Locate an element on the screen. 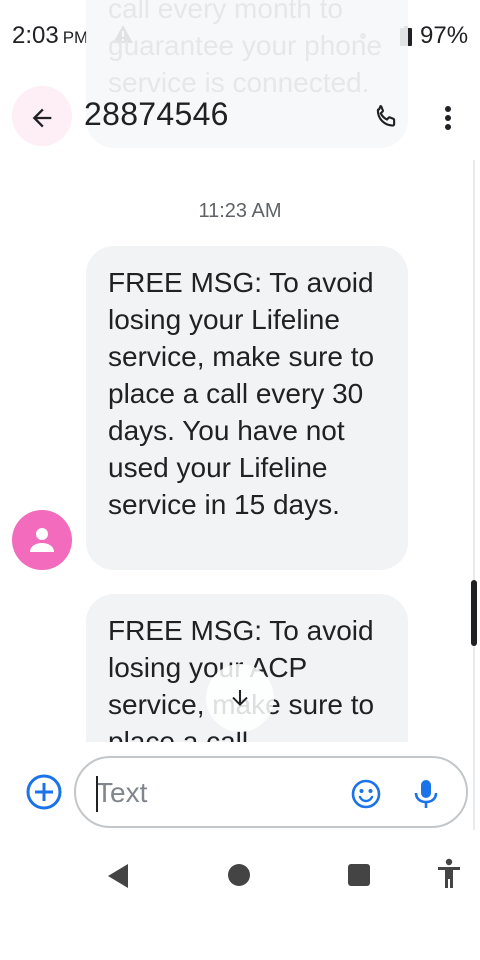 Image resolution: width=480 pixels, height=960 pixels. system-navigation-bar is located at coordinates (240, 876).